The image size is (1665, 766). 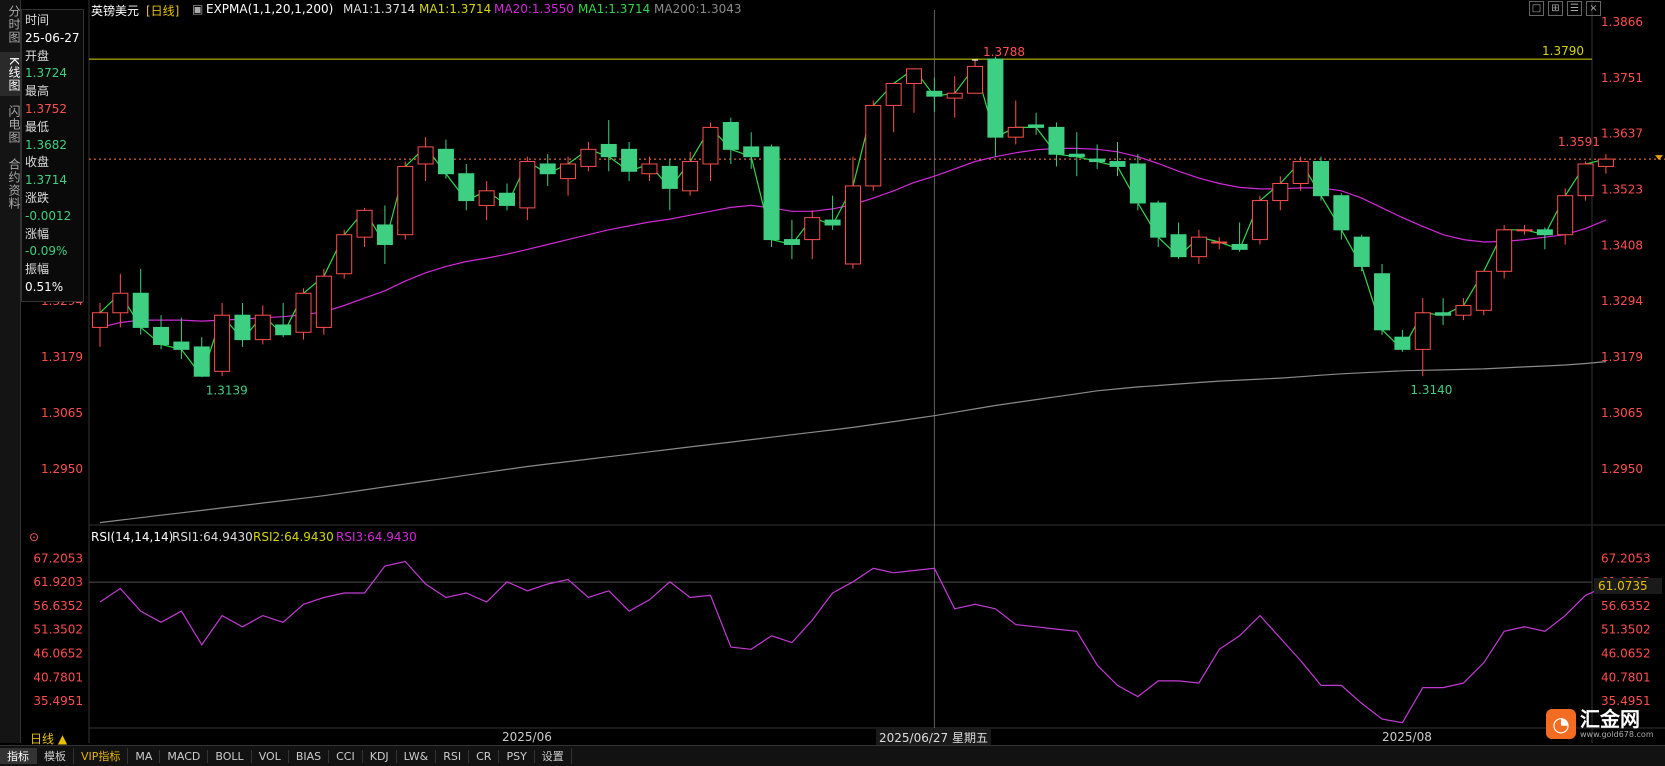 I want to click on high-annotation: 1.3788, so click(x=1004, y=52).